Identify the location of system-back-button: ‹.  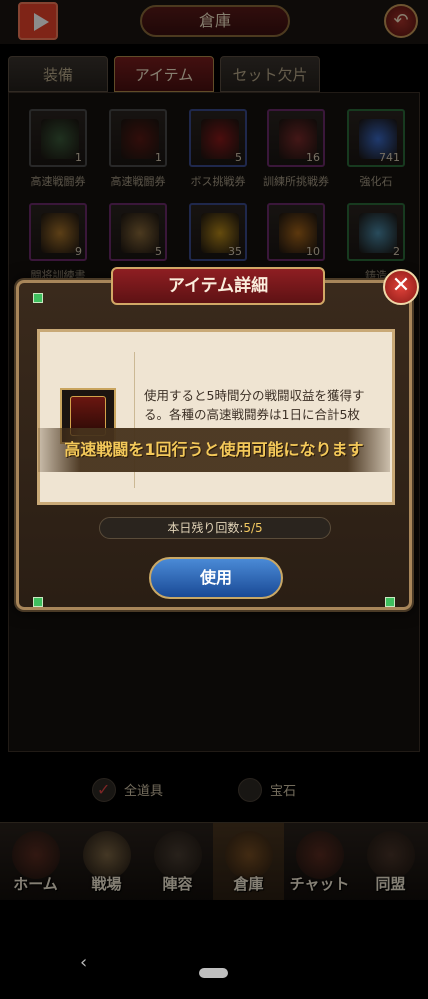
(83, 962).